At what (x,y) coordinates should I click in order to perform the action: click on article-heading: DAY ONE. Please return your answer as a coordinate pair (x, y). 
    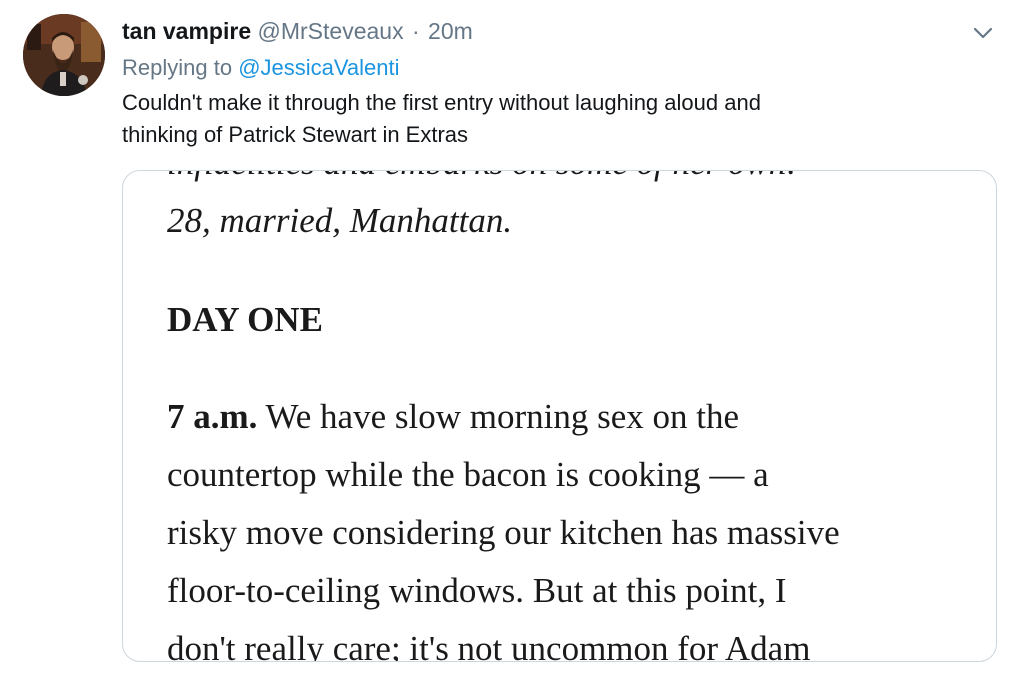
    Looking at the image, I should click on (245, 319).